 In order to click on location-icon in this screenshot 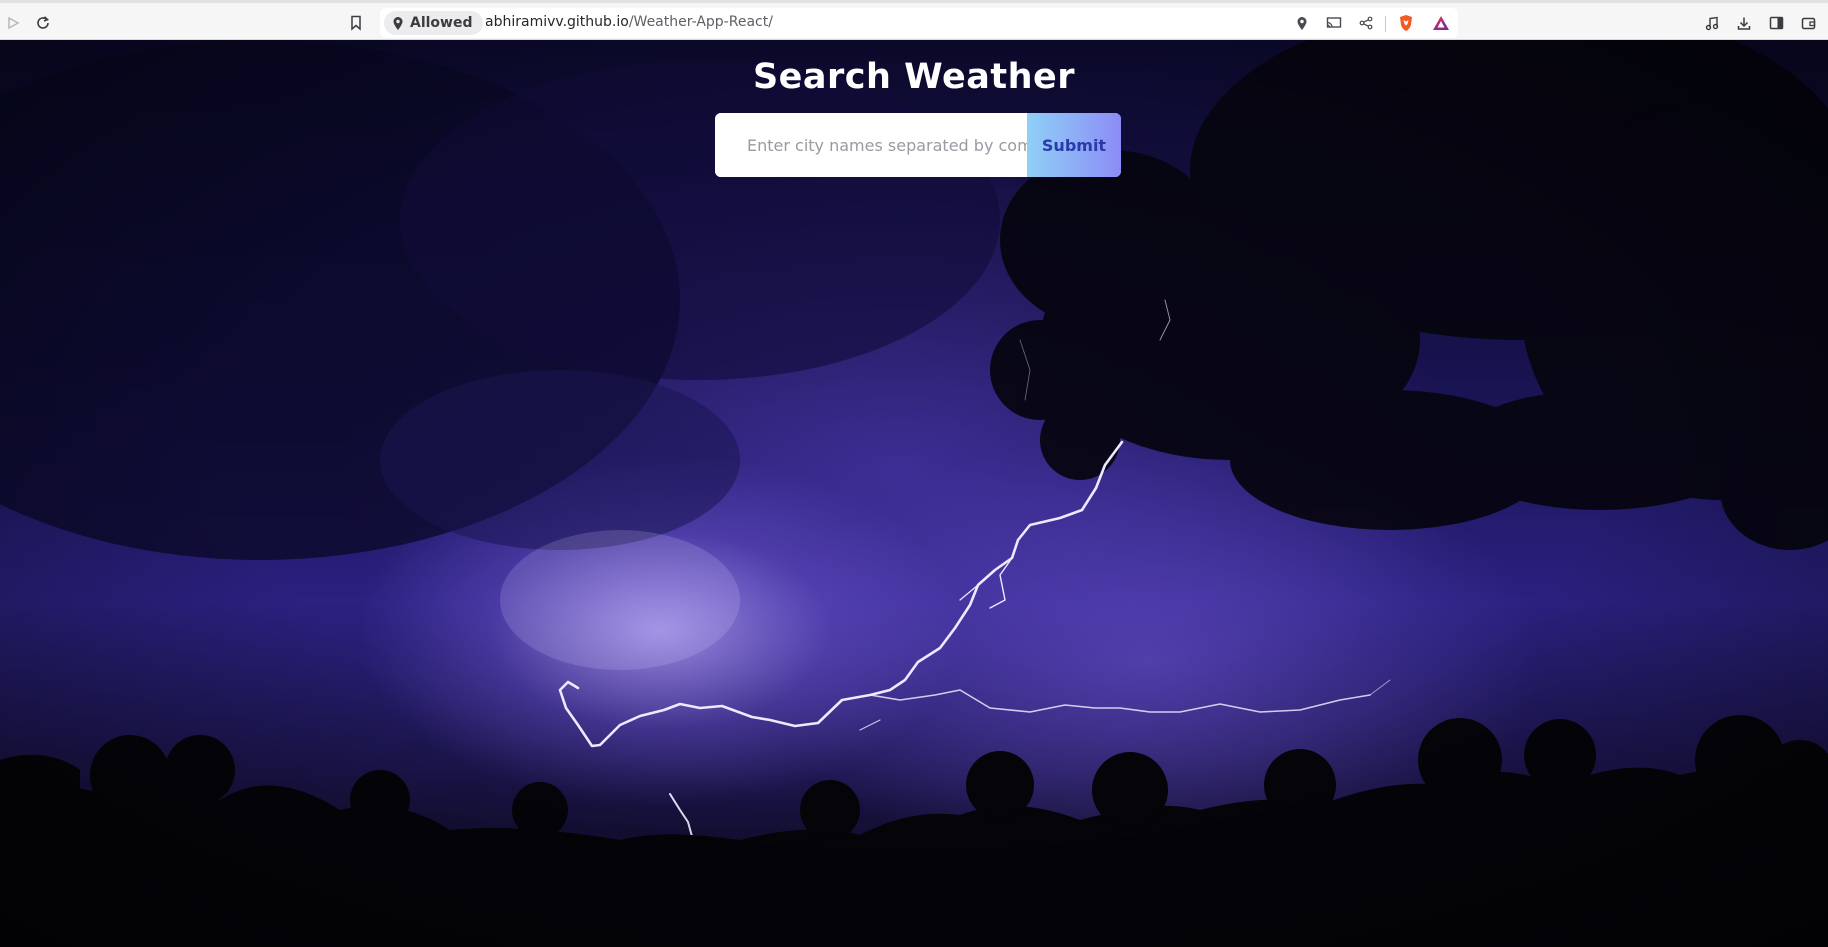, I will do `click(1302, 23)`.